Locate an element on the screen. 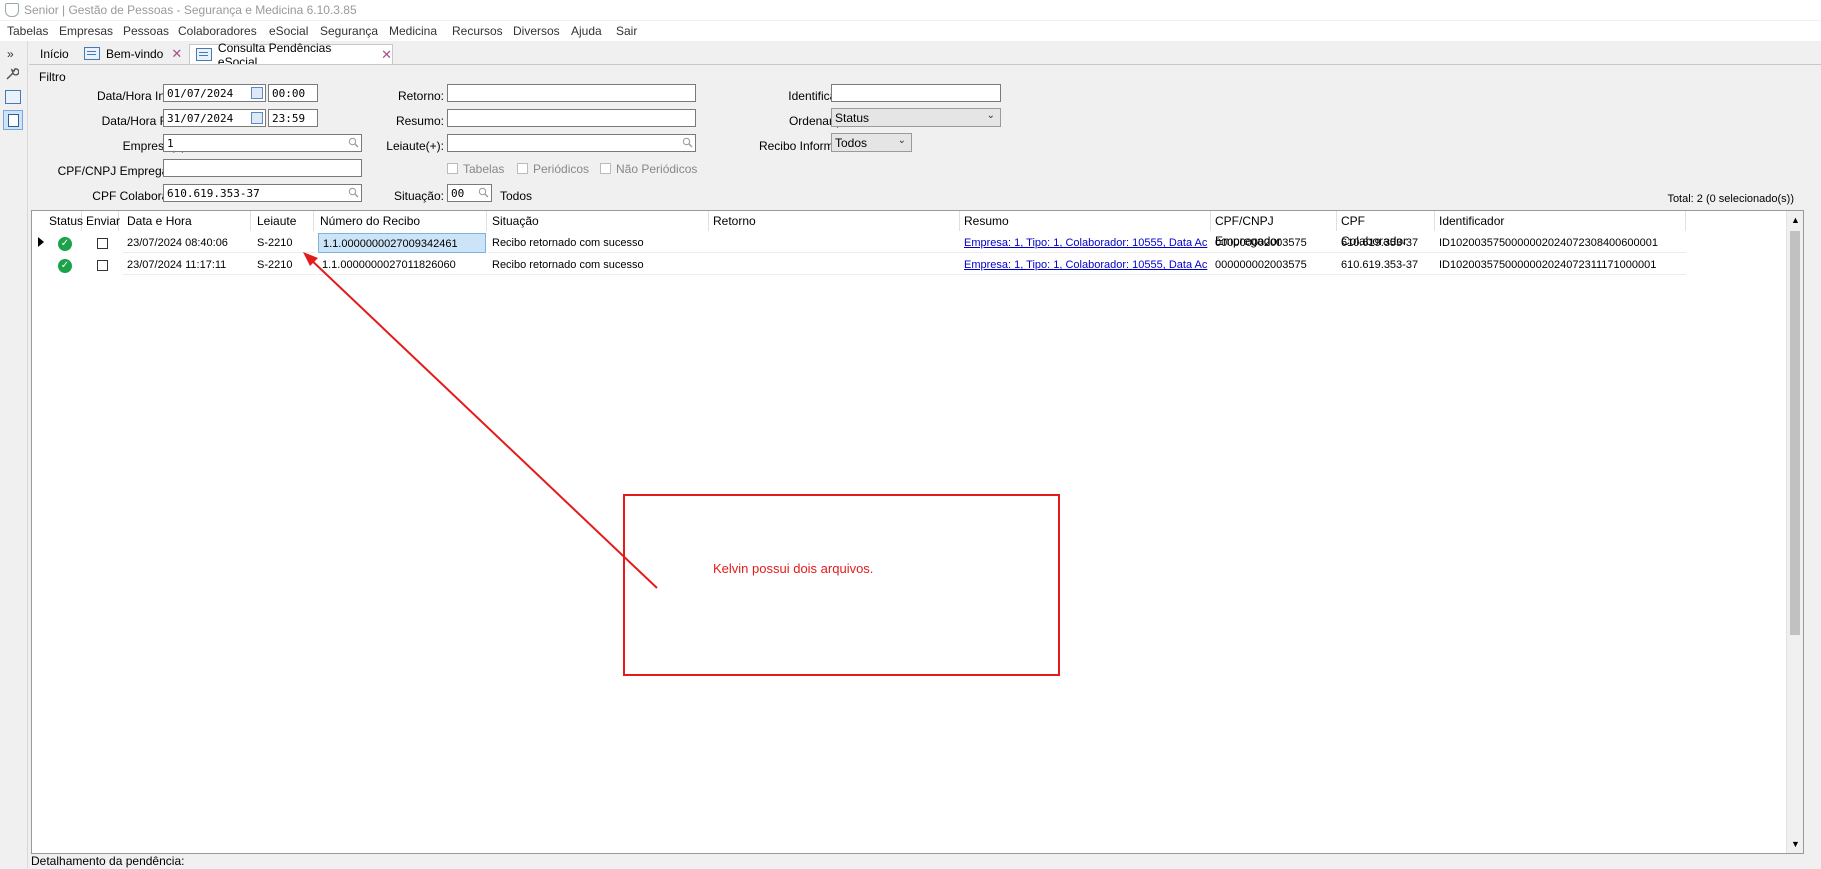 This screenshot has height=869, width=1821. detalhamento-label: Detalhamento da pendência: is located at coordinates (108, 861).